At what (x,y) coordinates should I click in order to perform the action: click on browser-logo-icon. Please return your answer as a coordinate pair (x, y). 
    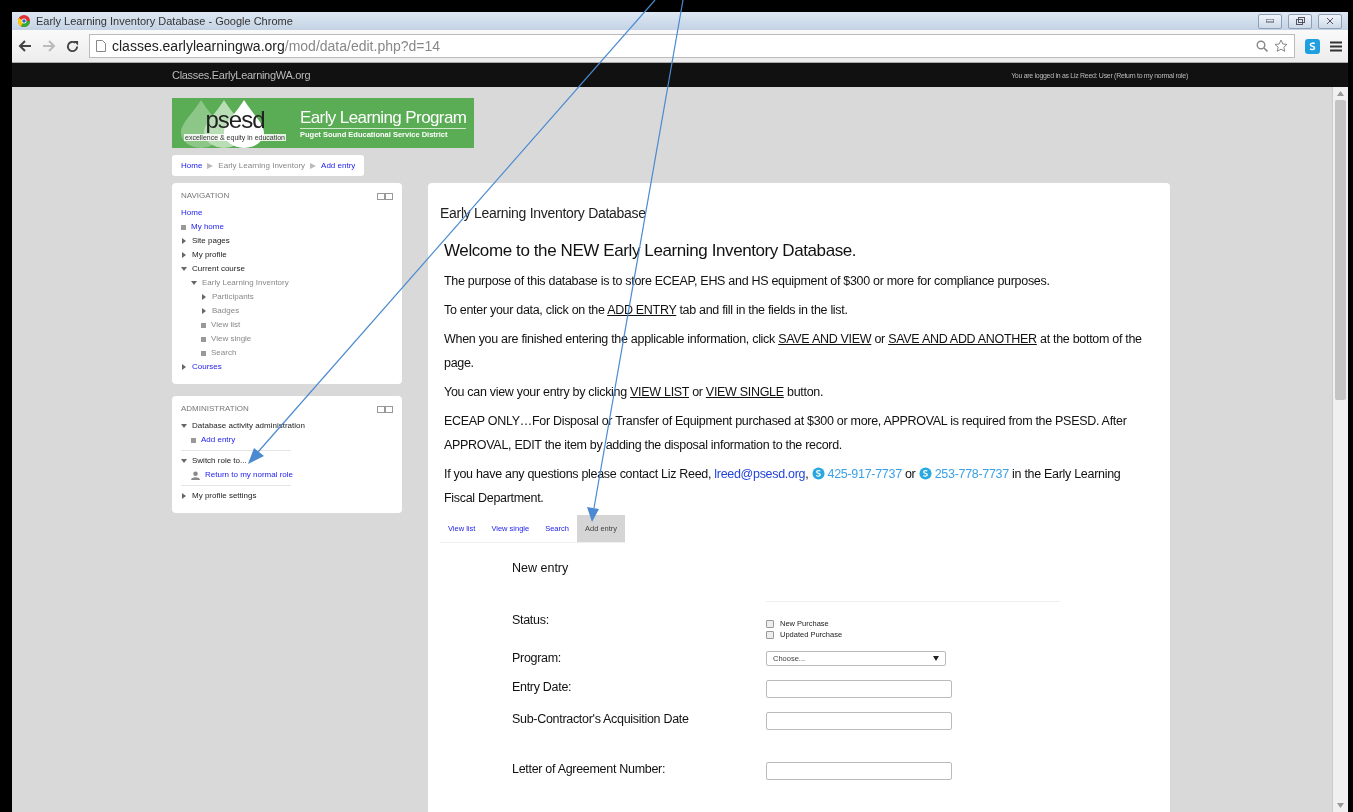
    Looking at the image, I should click on (24, 21).